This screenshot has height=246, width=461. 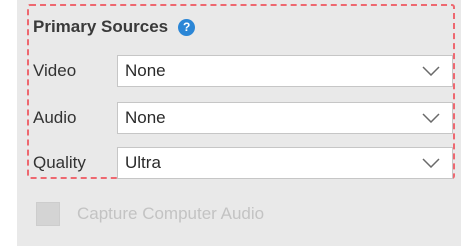 I want to click on video-row: Video None, so click(x=243, y=71).